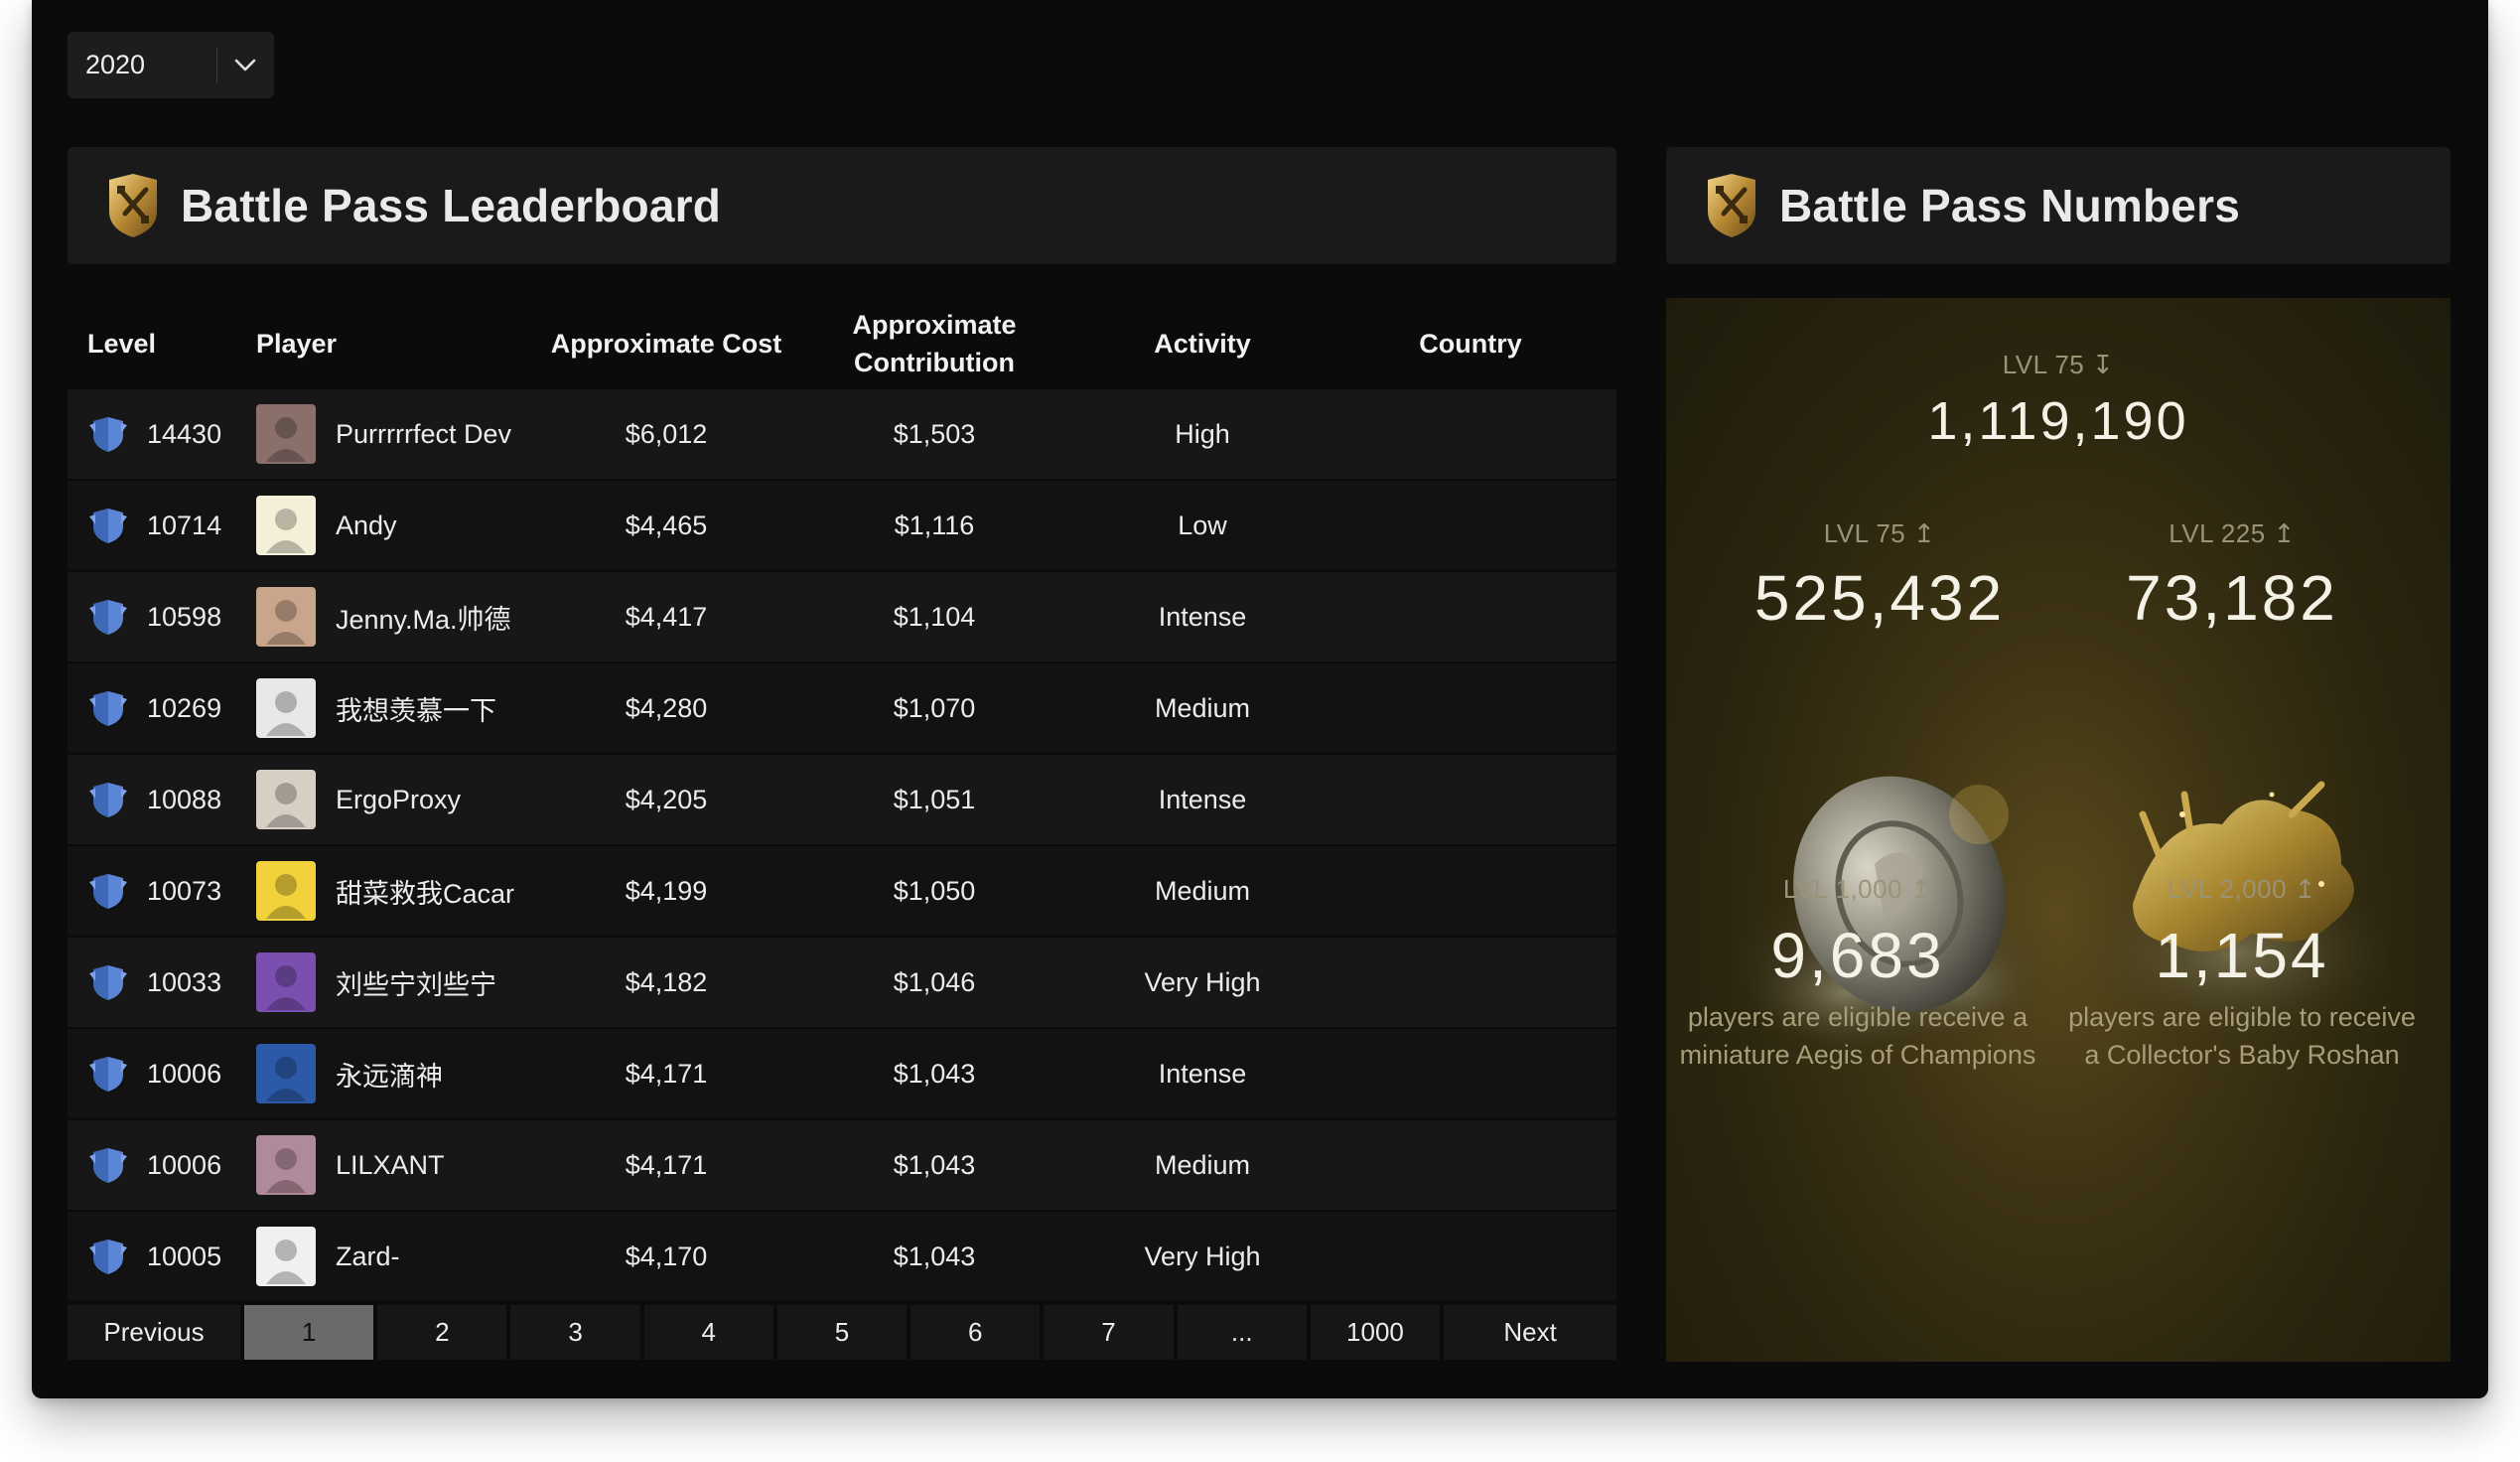 The width and height of the screenshot is (2520, 1462). I want to click on player-name: LILXANT, so click(425, 1165).